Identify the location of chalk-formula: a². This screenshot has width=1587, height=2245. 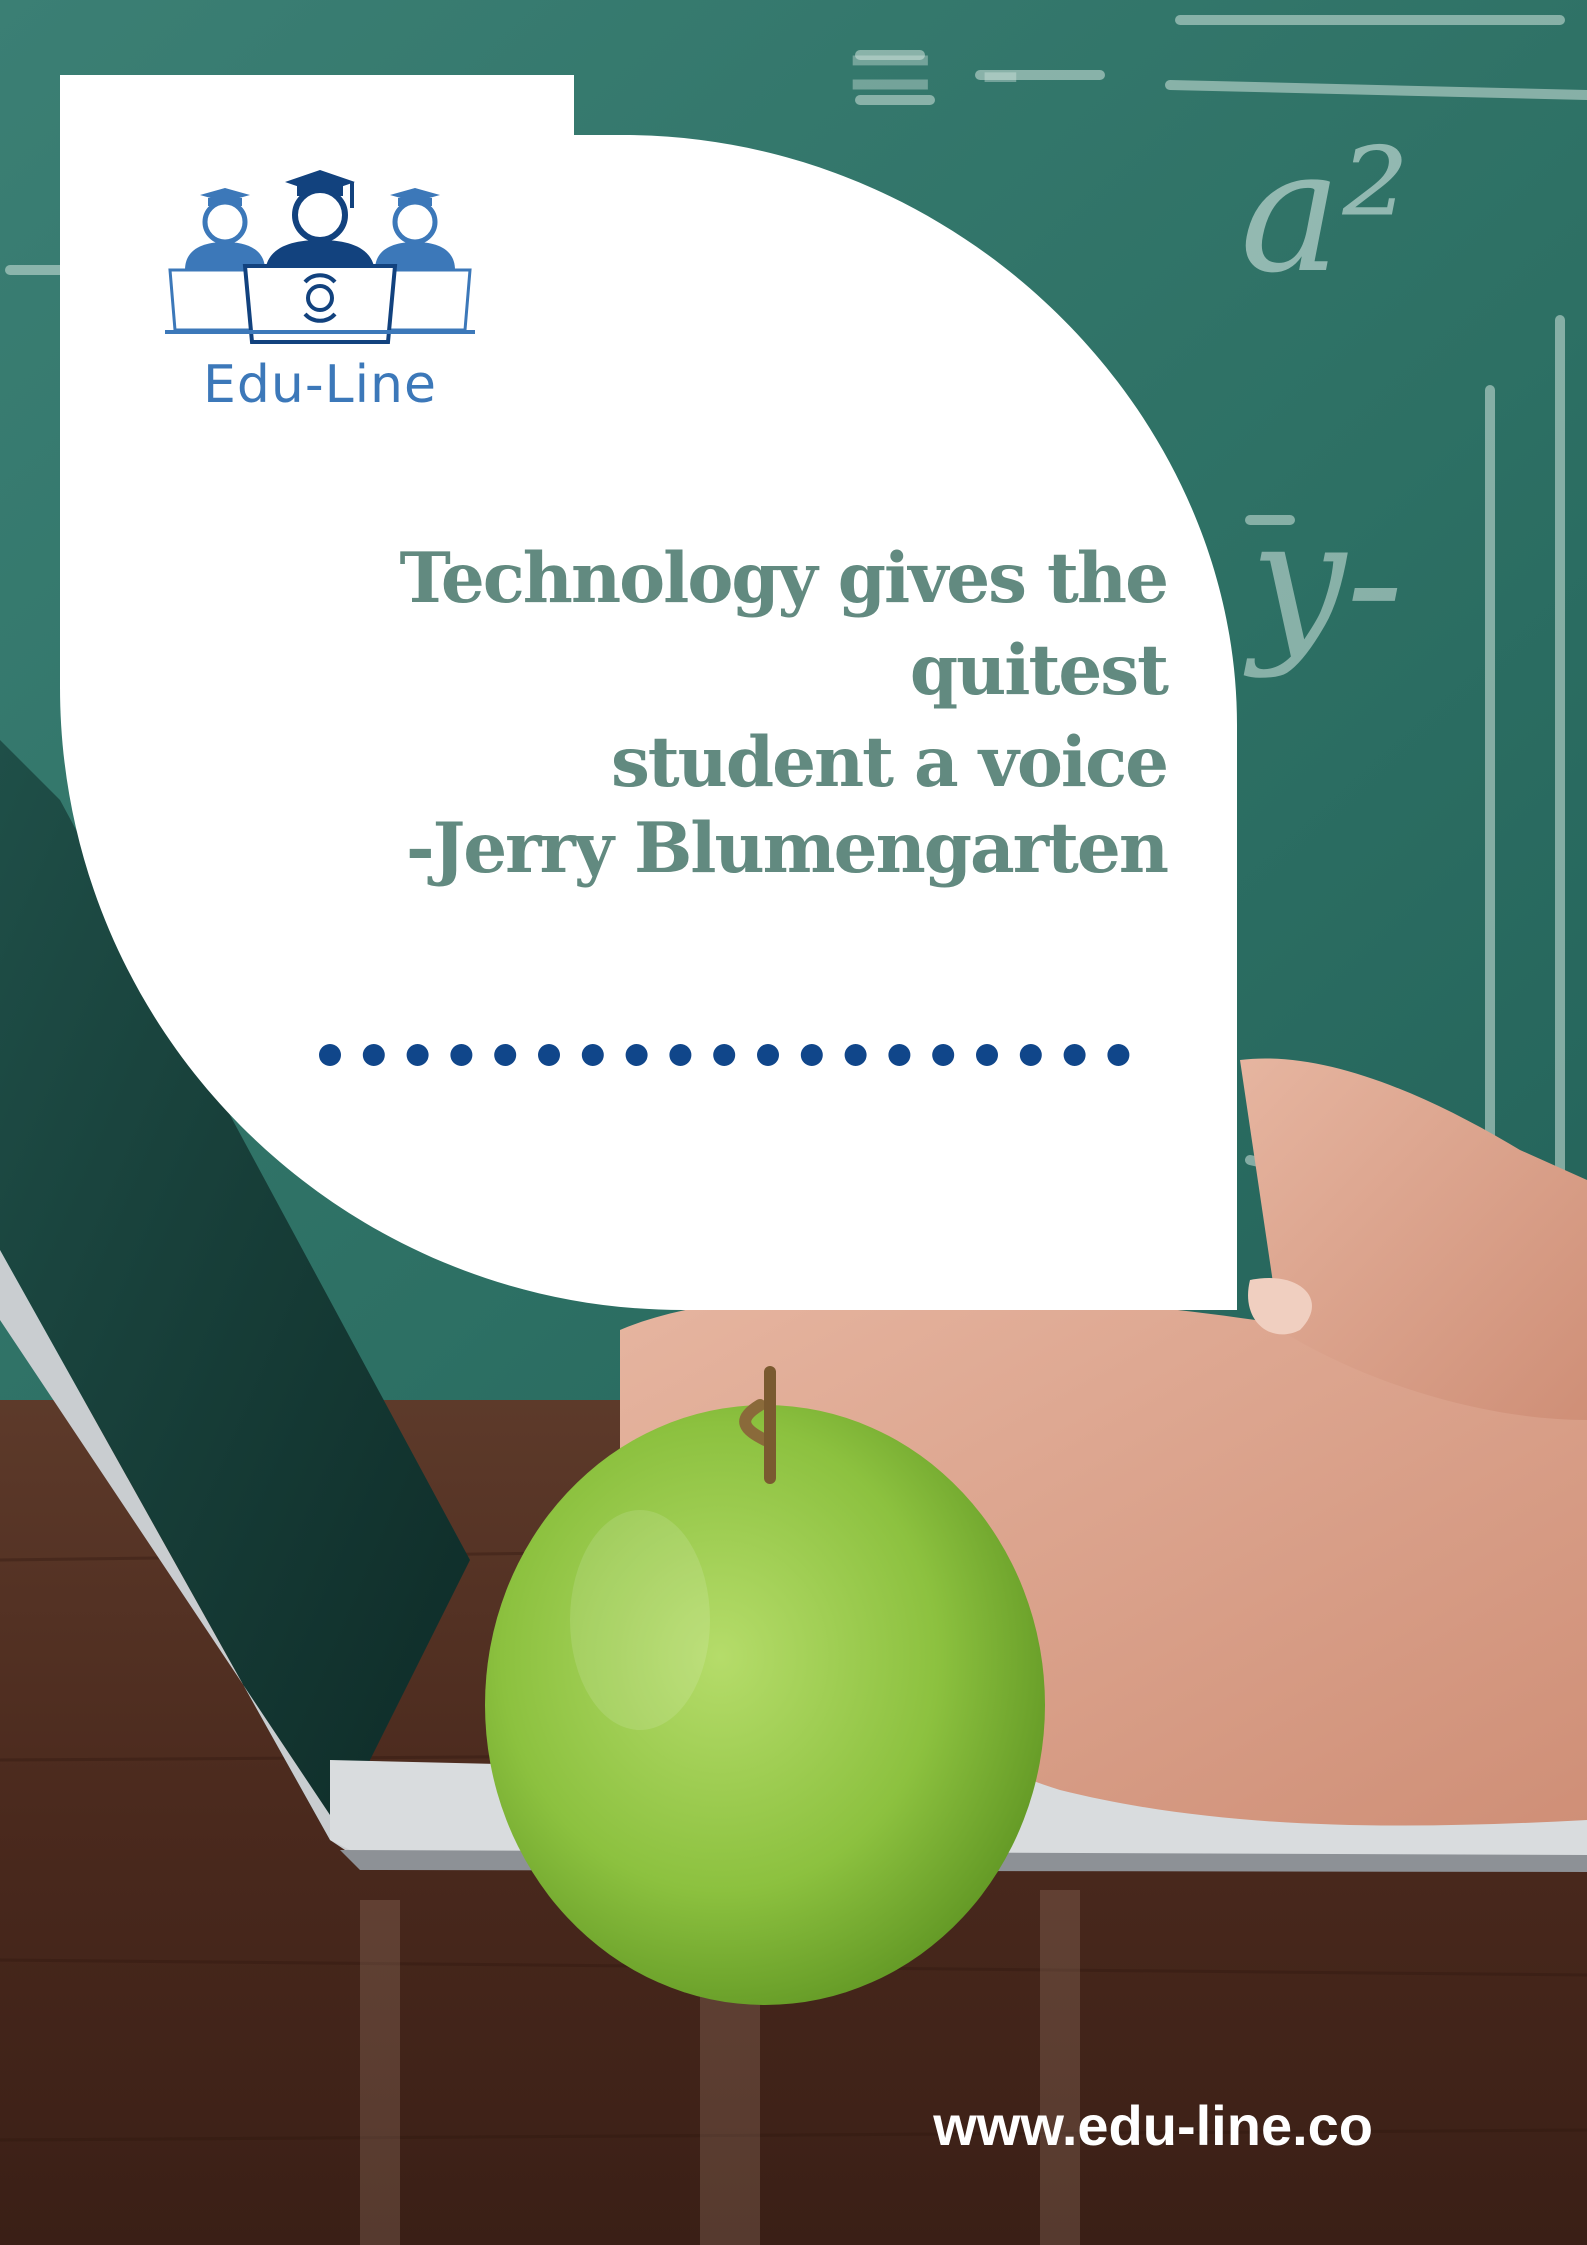
(1325, 212).